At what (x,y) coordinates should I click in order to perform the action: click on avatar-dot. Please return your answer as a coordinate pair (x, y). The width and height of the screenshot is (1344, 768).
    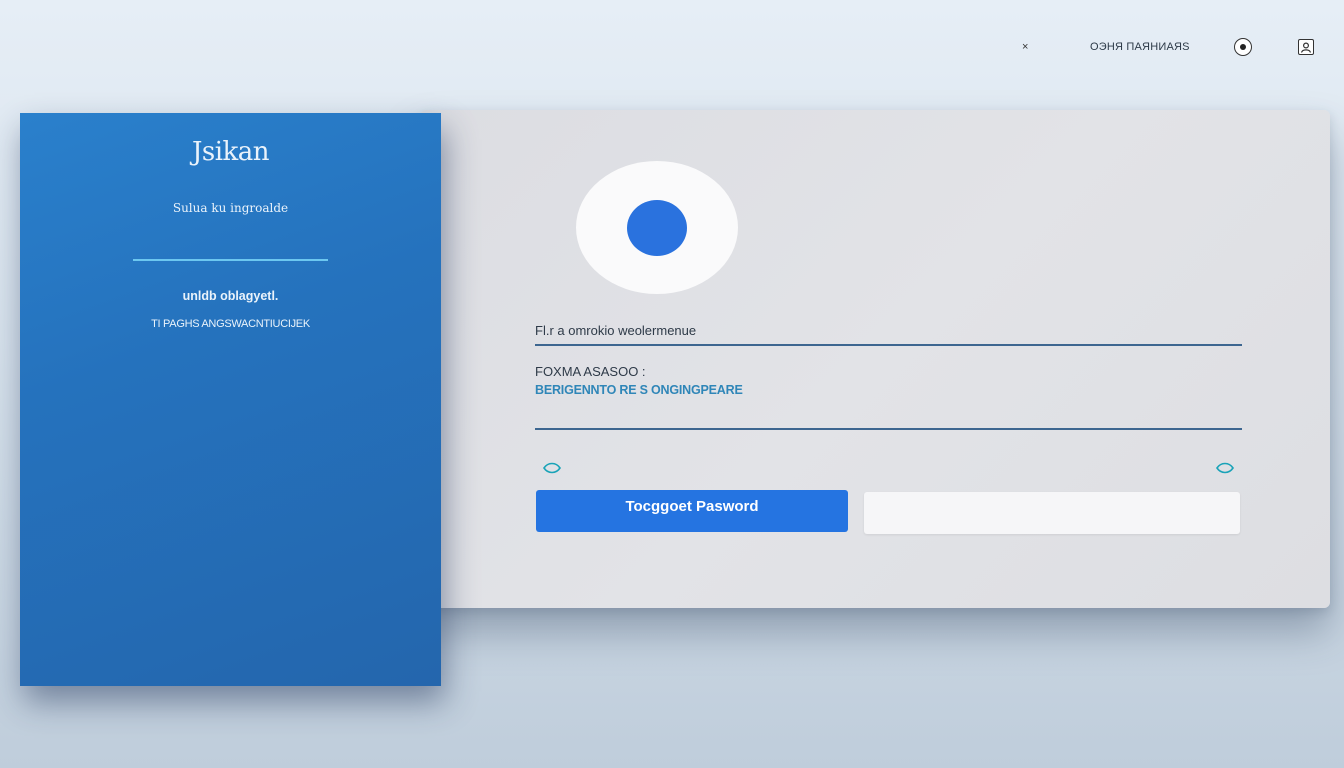
    Looking at the image, I should click on (657, 227).